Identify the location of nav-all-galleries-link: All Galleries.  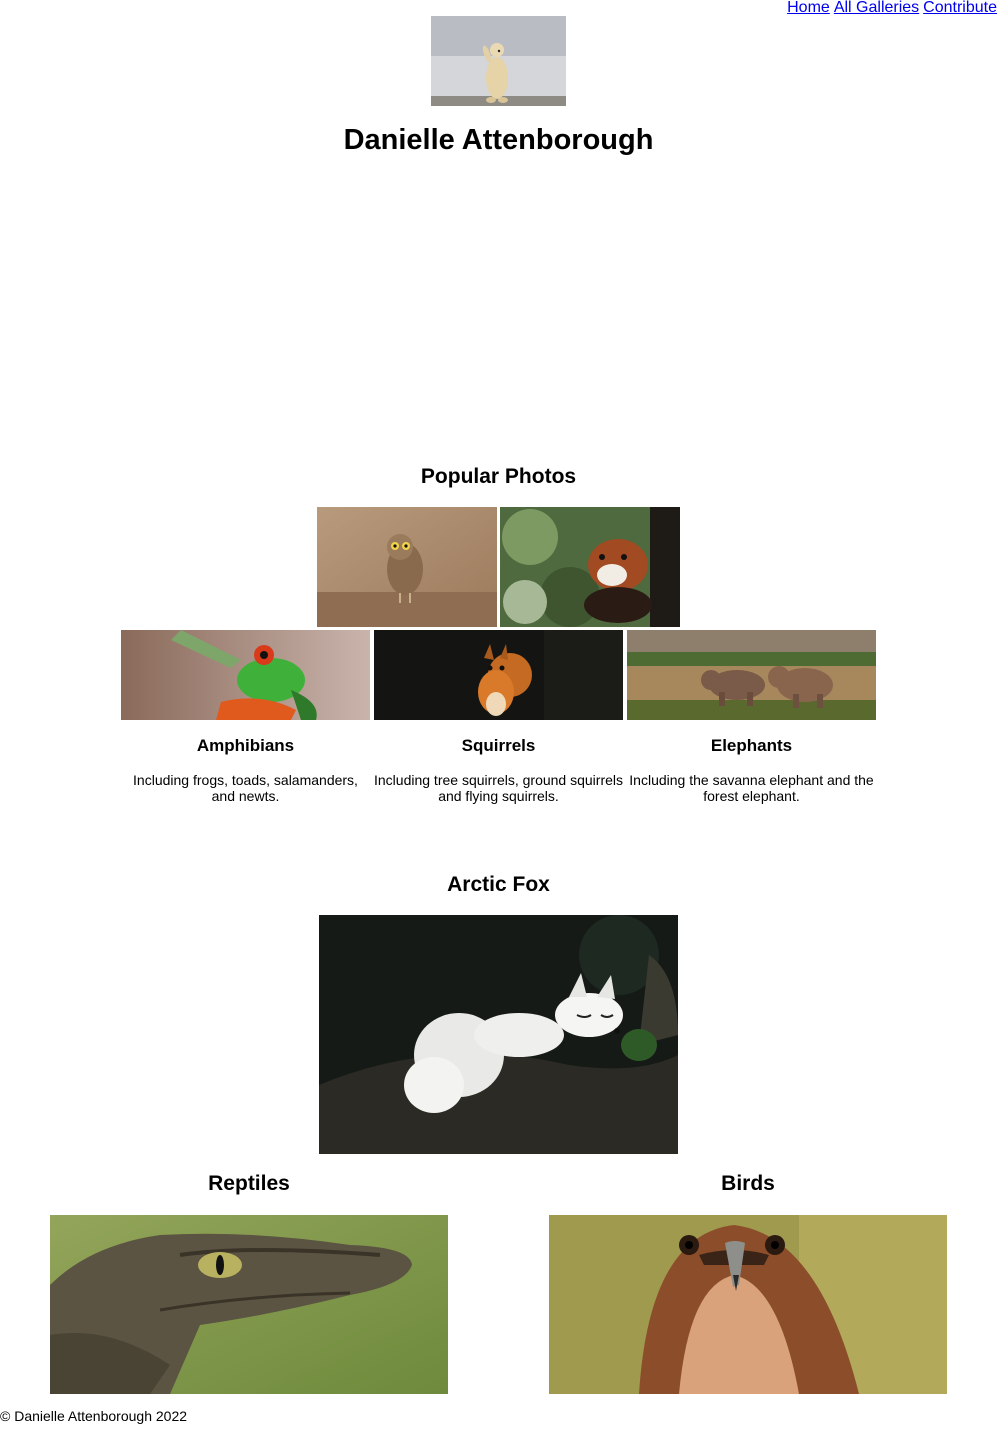
(876, 8).